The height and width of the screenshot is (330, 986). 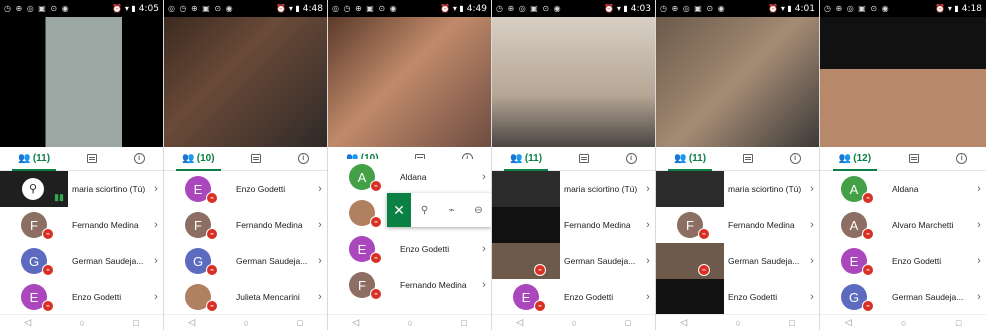 I want to click on participant-row: Fernando Medina ›, so click(x=573, y=225).